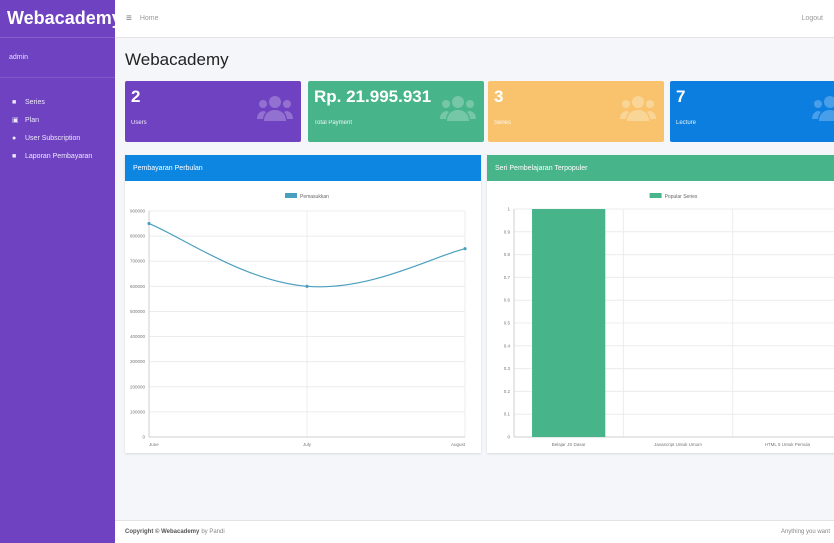 This screenshot has height=543, width=834. What do you see at coordinates (805, 532) in the screenshot?
I see `footer-tagline: Anything you want` at bounding box center [805, 532].